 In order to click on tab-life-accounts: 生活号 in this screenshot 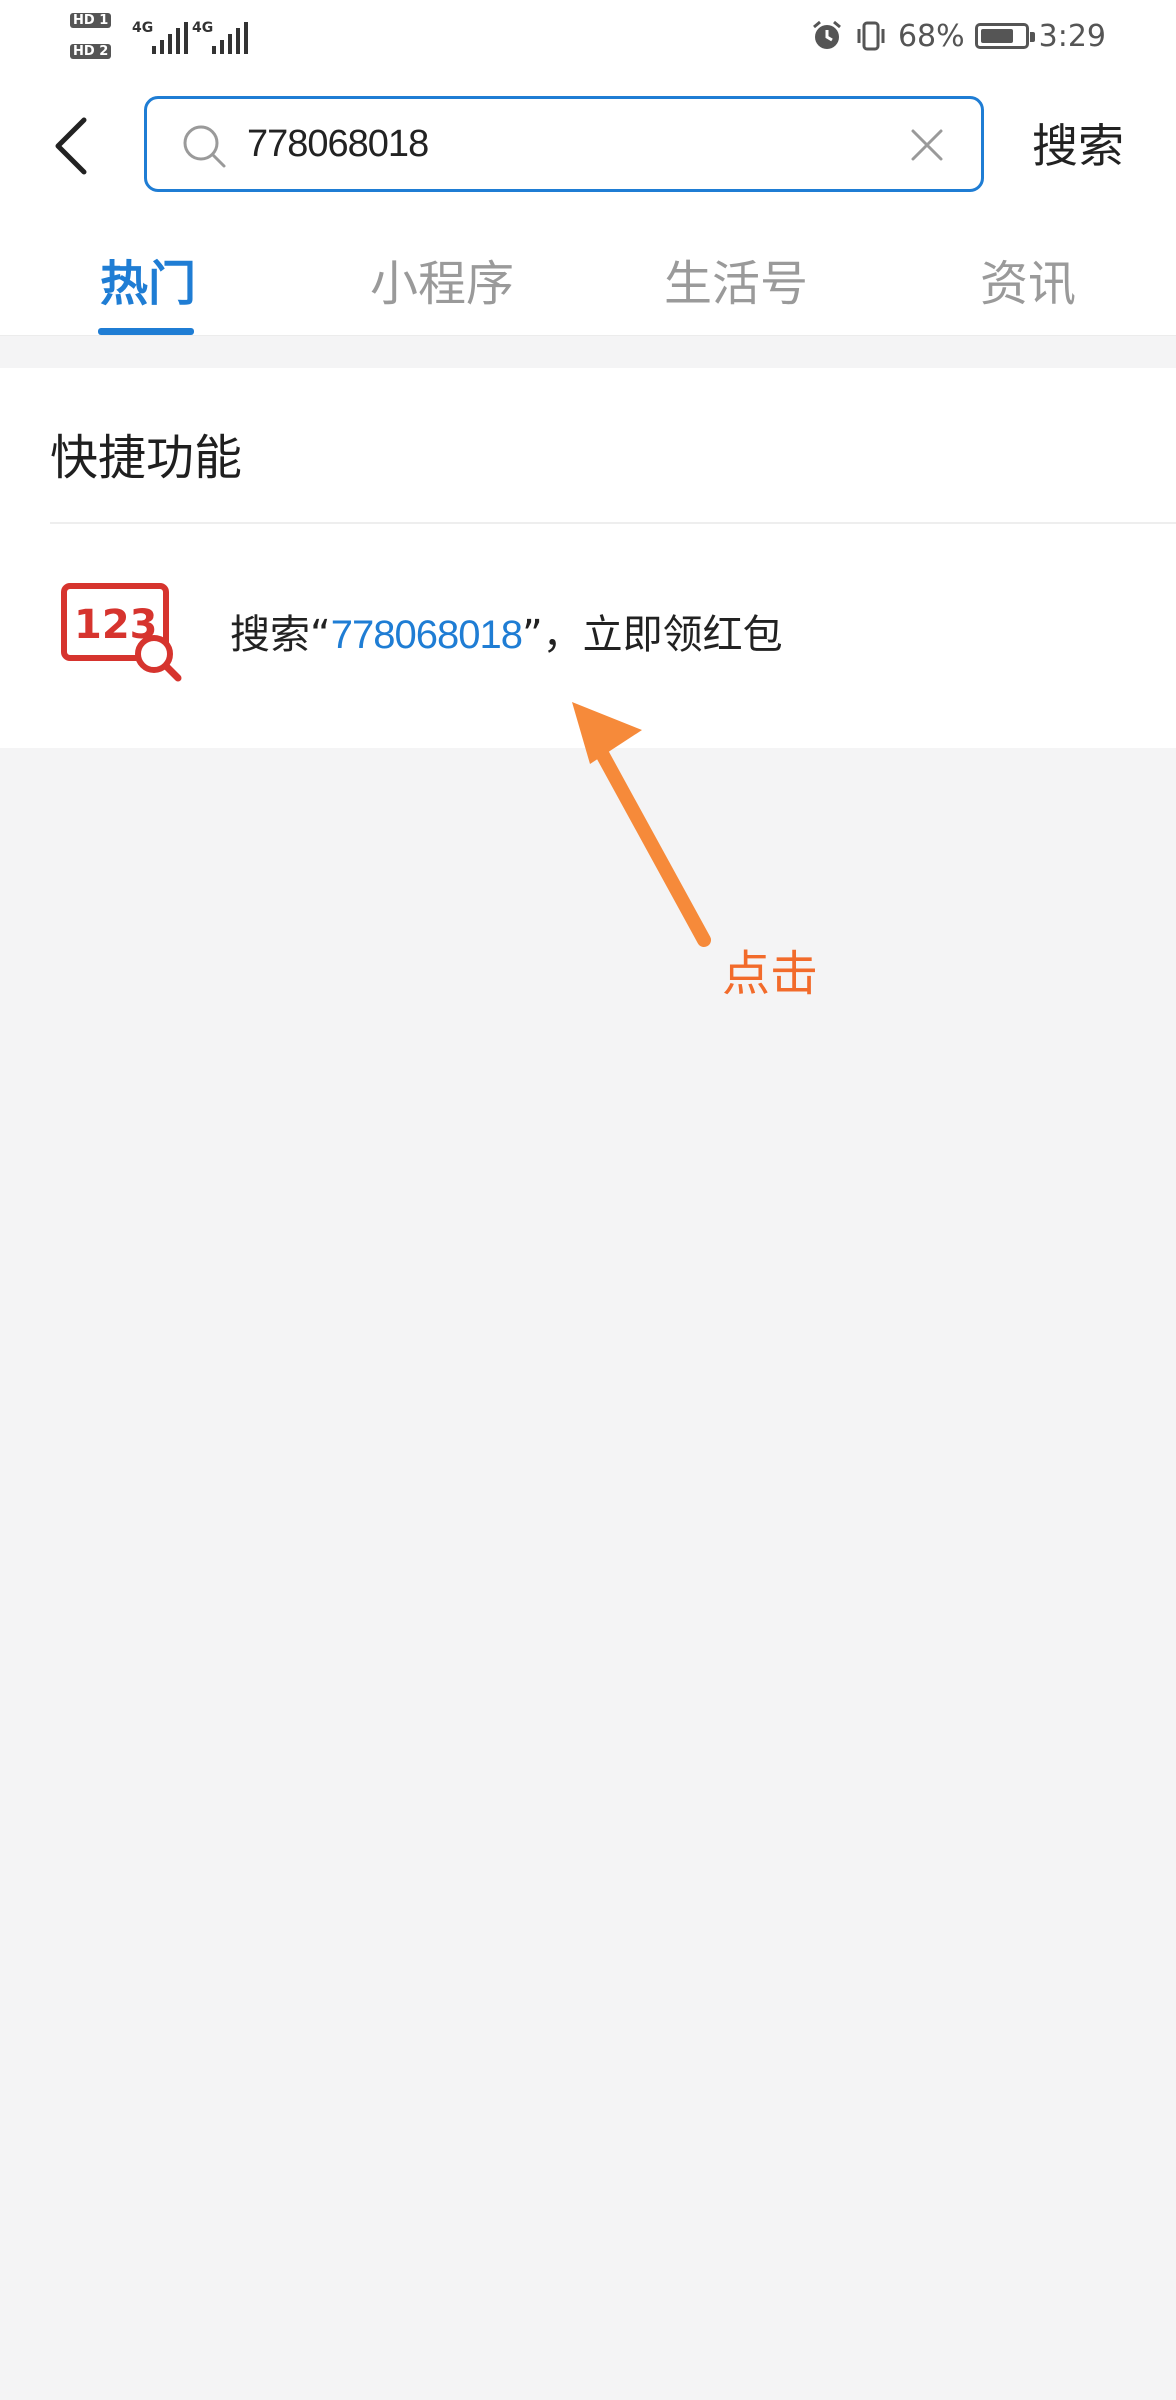, I will do `click(736, 279)`.